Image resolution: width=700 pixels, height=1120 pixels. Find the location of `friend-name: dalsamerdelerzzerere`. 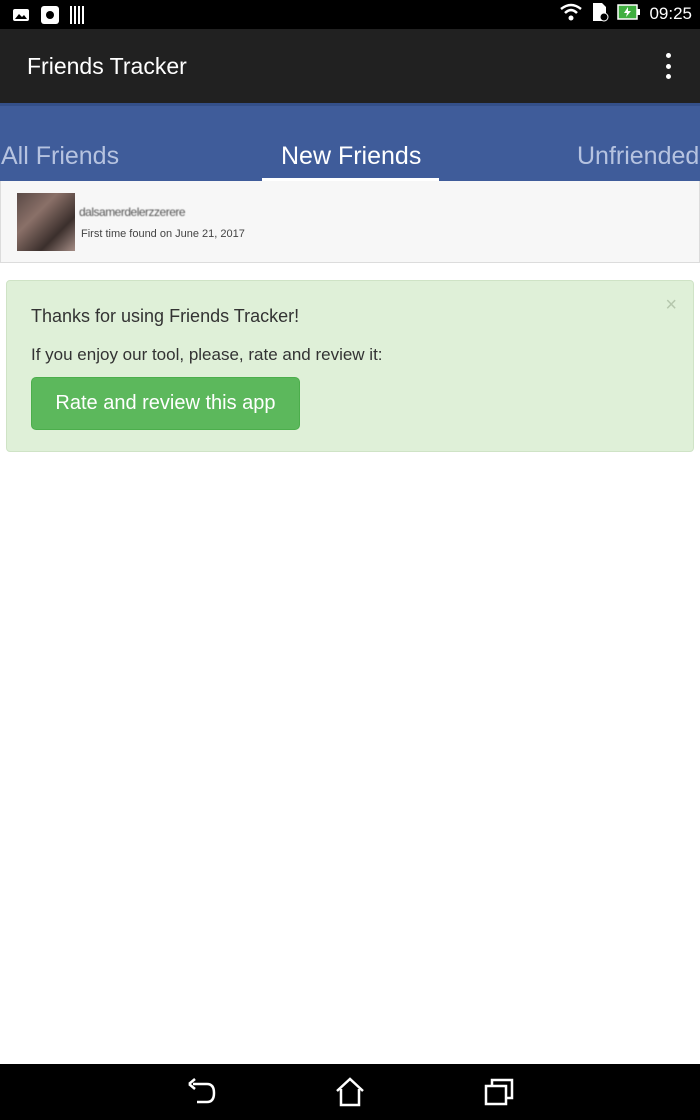

friend-name: dalsamerdelerzzerere is located at coordinates (132, 212).